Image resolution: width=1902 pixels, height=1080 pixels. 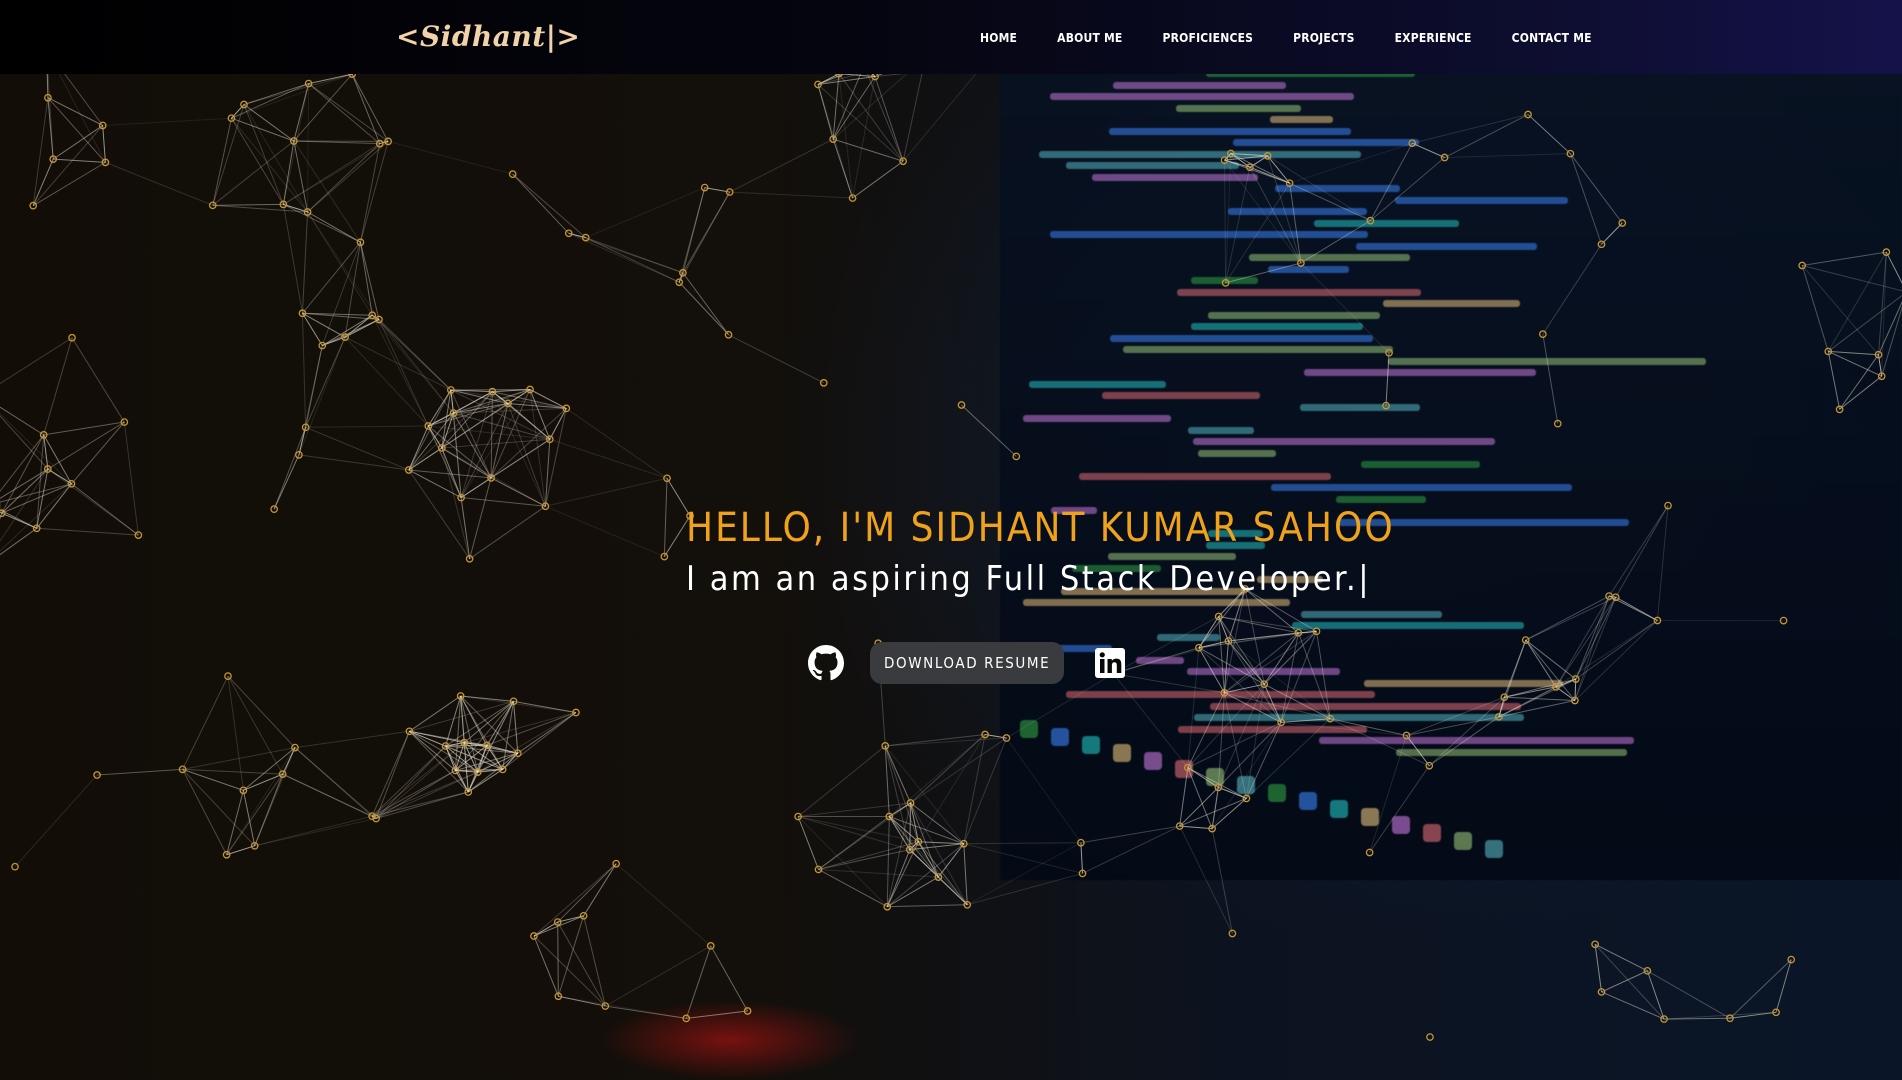 What do you see at coordinates (1791, 959) in the screenshot?
I see `network-node` at bounding box center [1791, 959].